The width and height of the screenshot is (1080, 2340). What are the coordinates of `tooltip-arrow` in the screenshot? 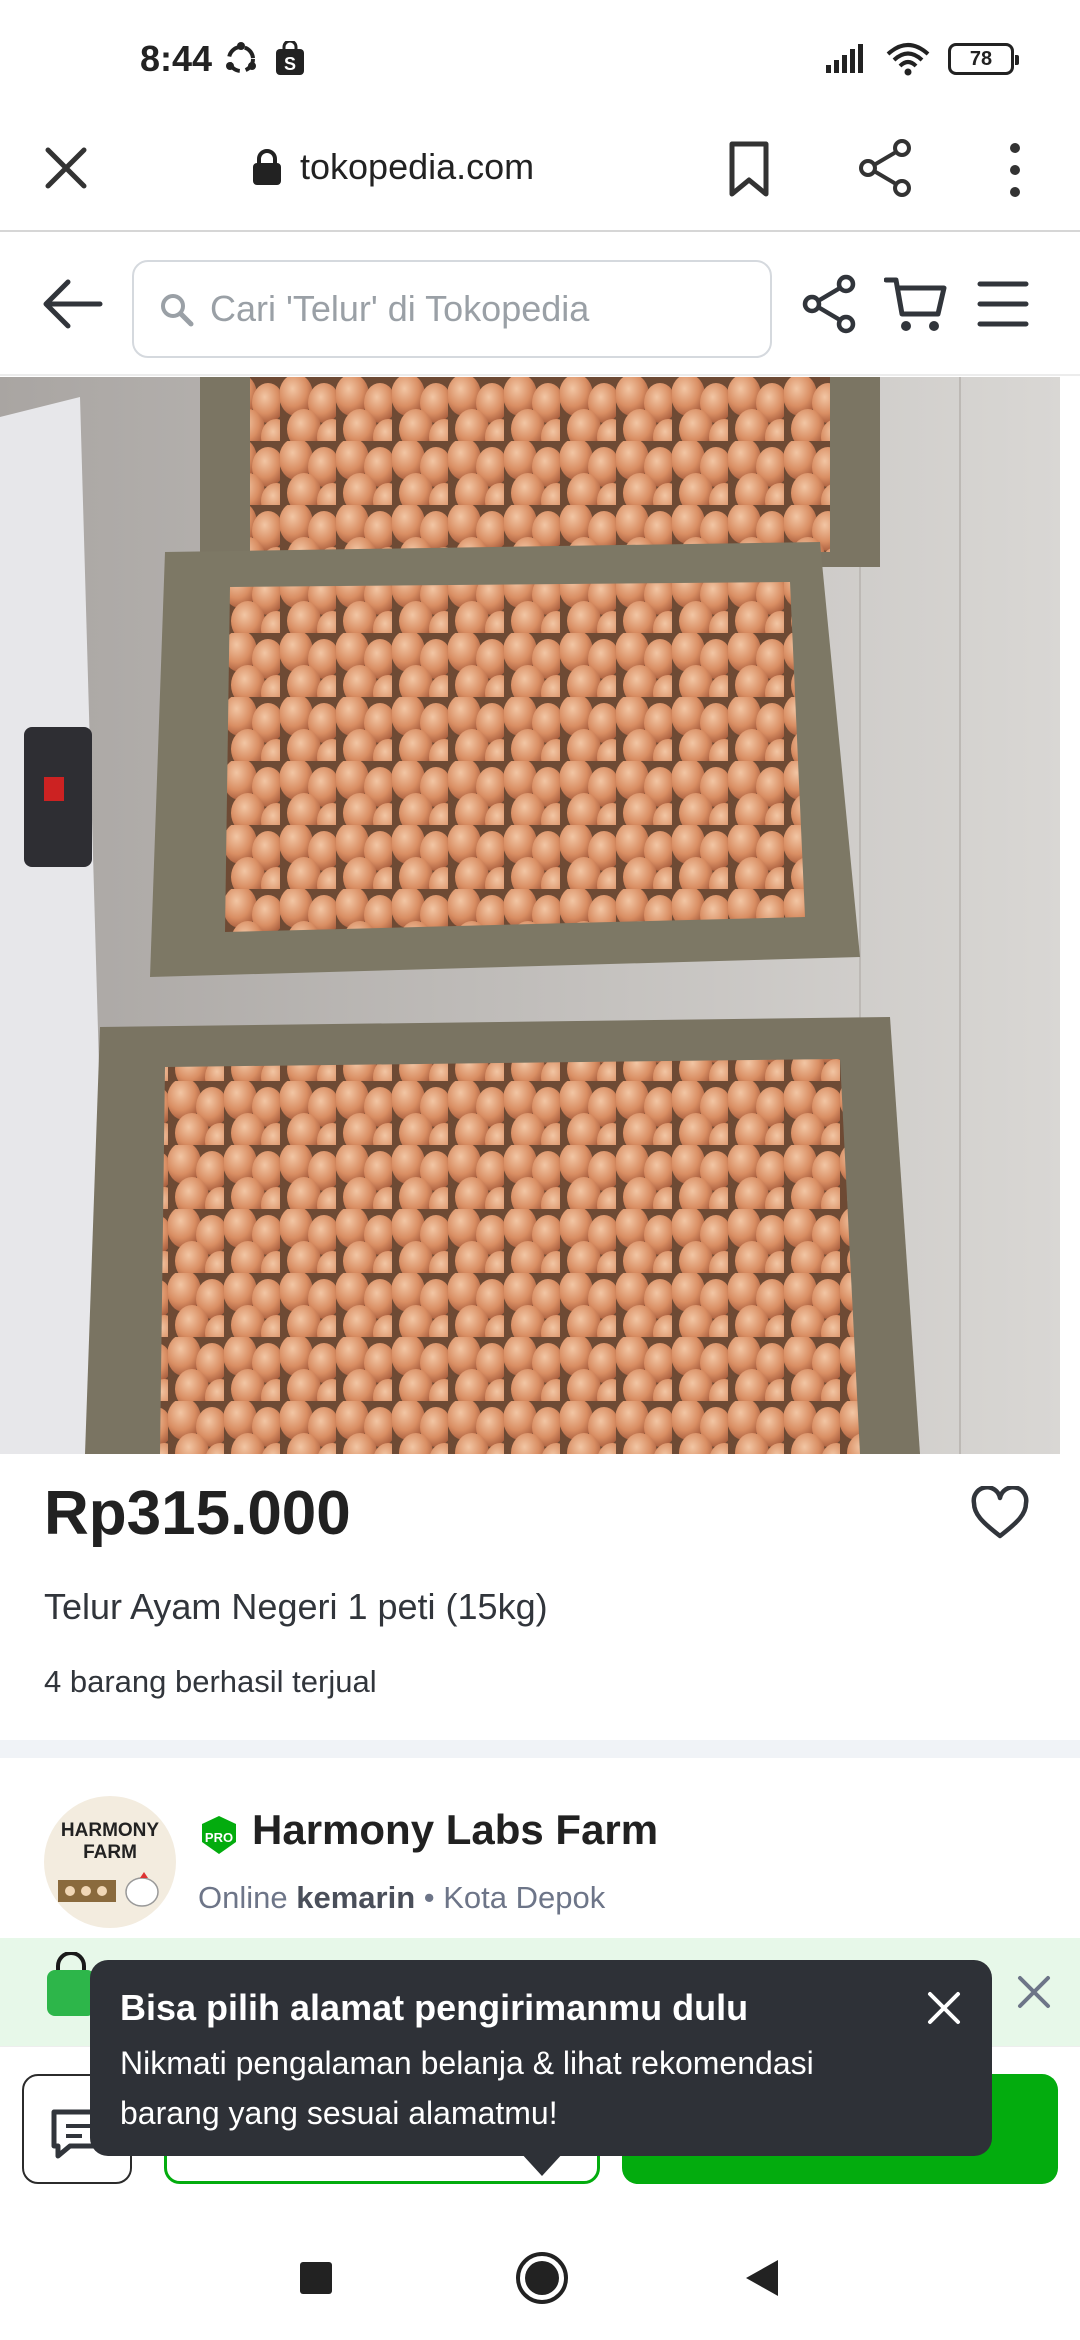 It's located at (542, 2164).